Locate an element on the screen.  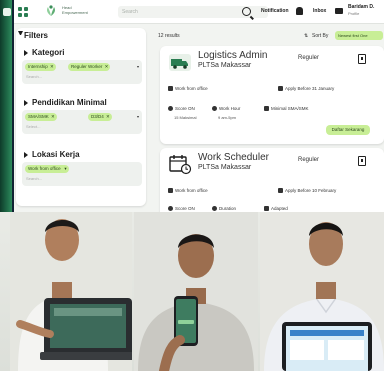
user-subtitle: Profile is located at coordinates (354, 13).